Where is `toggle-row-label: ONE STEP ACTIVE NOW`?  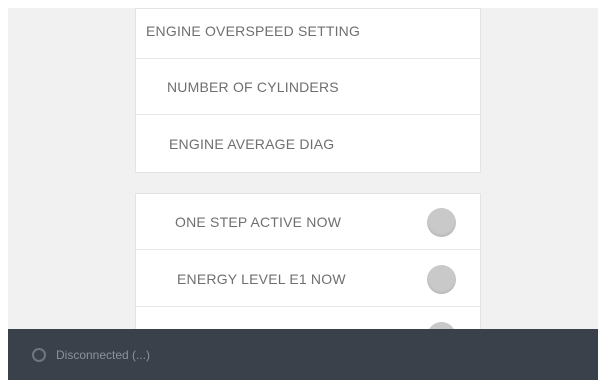 toggle-row-label: ONE STEP ACTIVE NOW is located at coordinates (258, 221).